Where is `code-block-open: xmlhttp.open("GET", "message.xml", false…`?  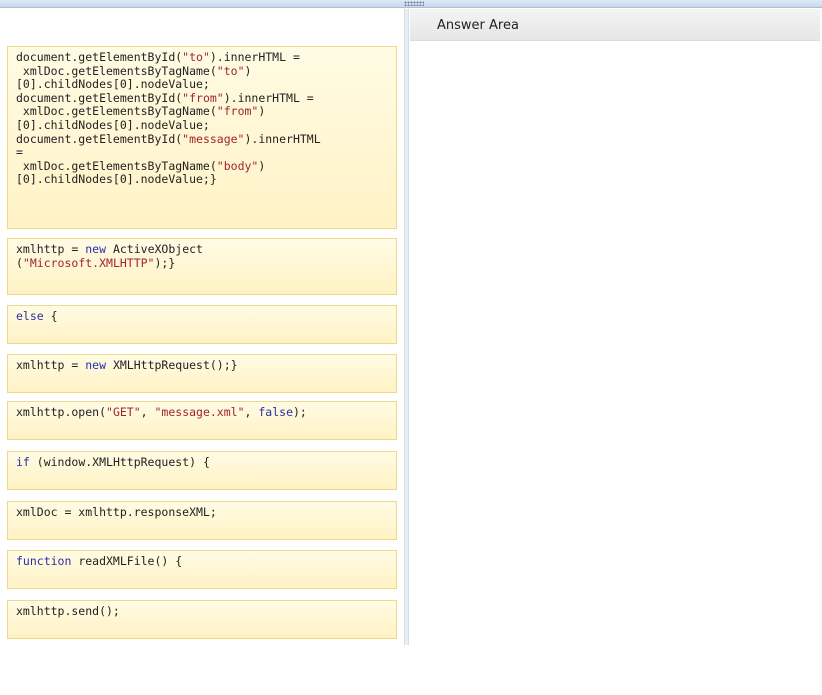
code-block-open: xmlhttp.open("GET", "message.xml", false… is located at coordinates (202, 420).